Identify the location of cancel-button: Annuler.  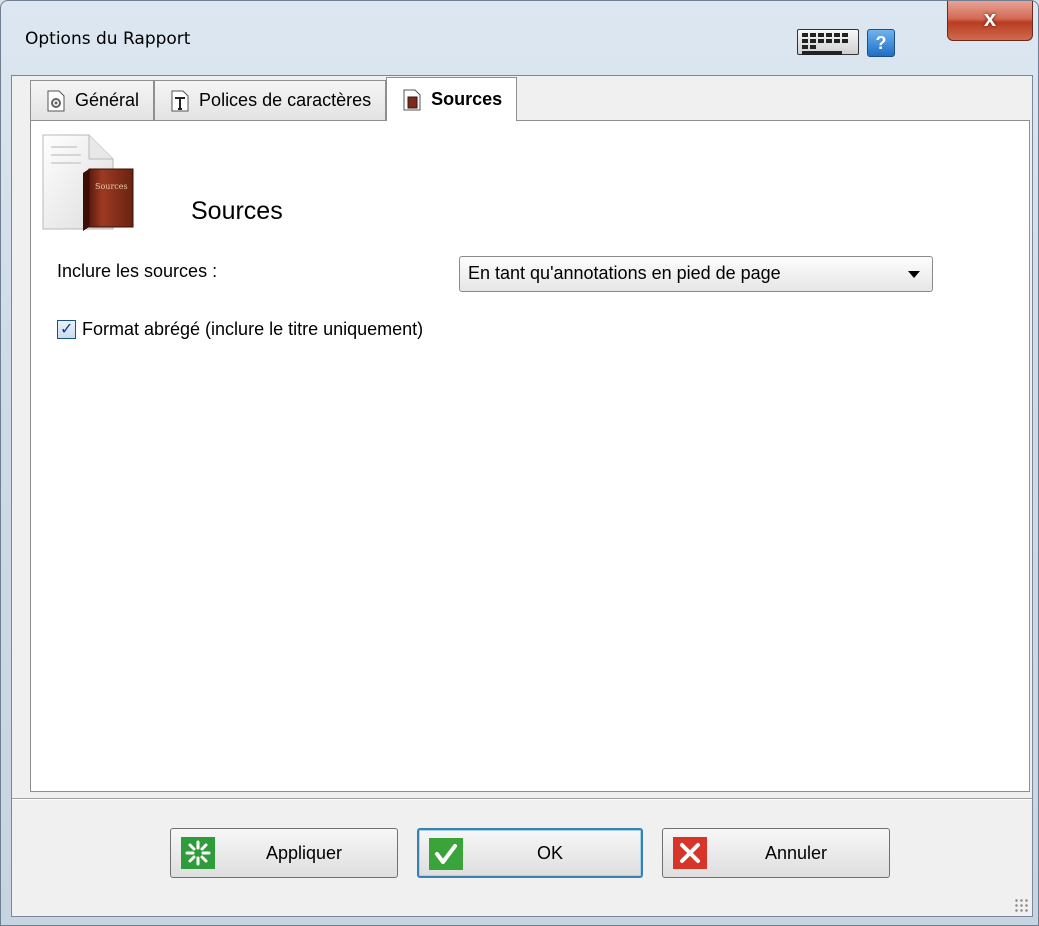
(776, 853).